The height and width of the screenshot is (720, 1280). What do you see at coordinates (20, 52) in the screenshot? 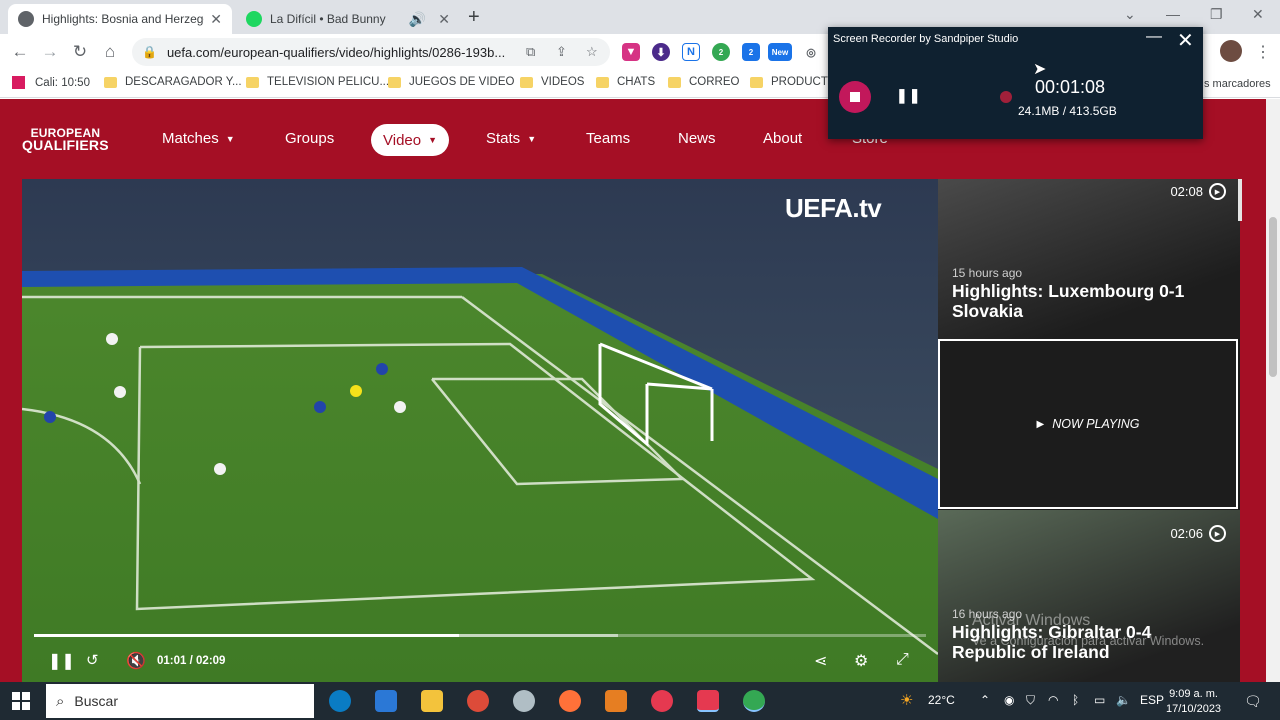
I see `back-button: ←` at bounding box center [20, 52].